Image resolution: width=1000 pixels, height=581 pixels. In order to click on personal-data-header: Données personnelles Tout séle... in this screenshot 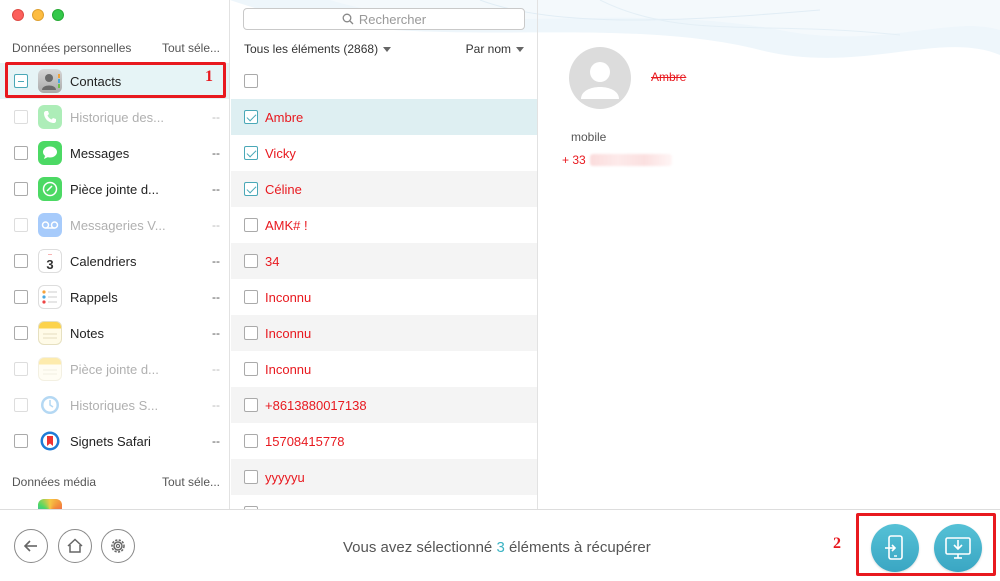, I will do `click(114, 48)`.